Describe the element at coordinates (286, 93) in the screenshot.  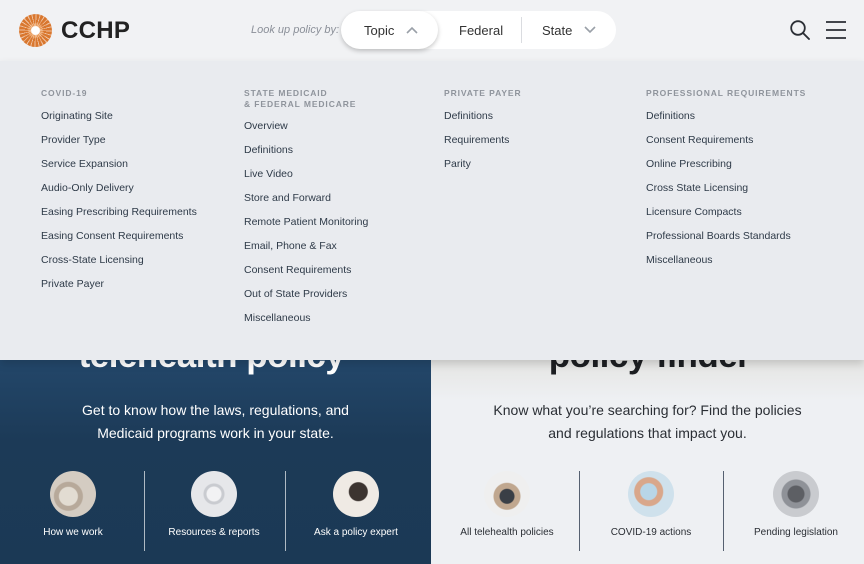
I see `column-heading-line: STATE MEDICAID` at that location.